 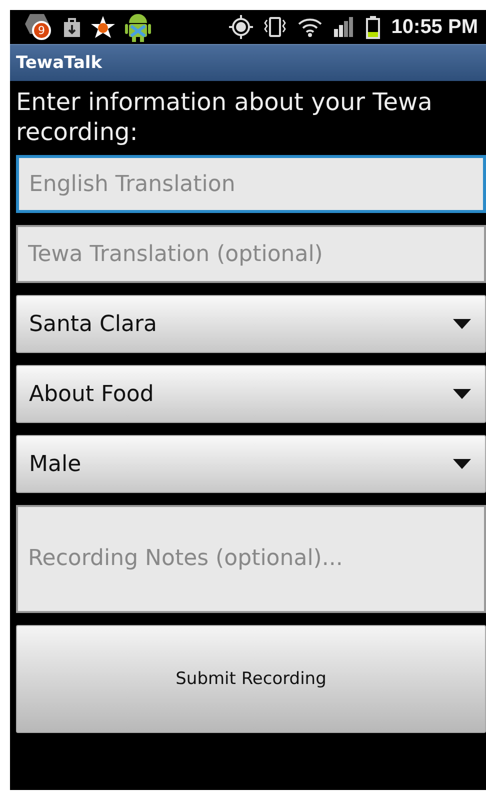 I want to click on text-field: Tewa Translation (optional), so click(x=251, y=254).